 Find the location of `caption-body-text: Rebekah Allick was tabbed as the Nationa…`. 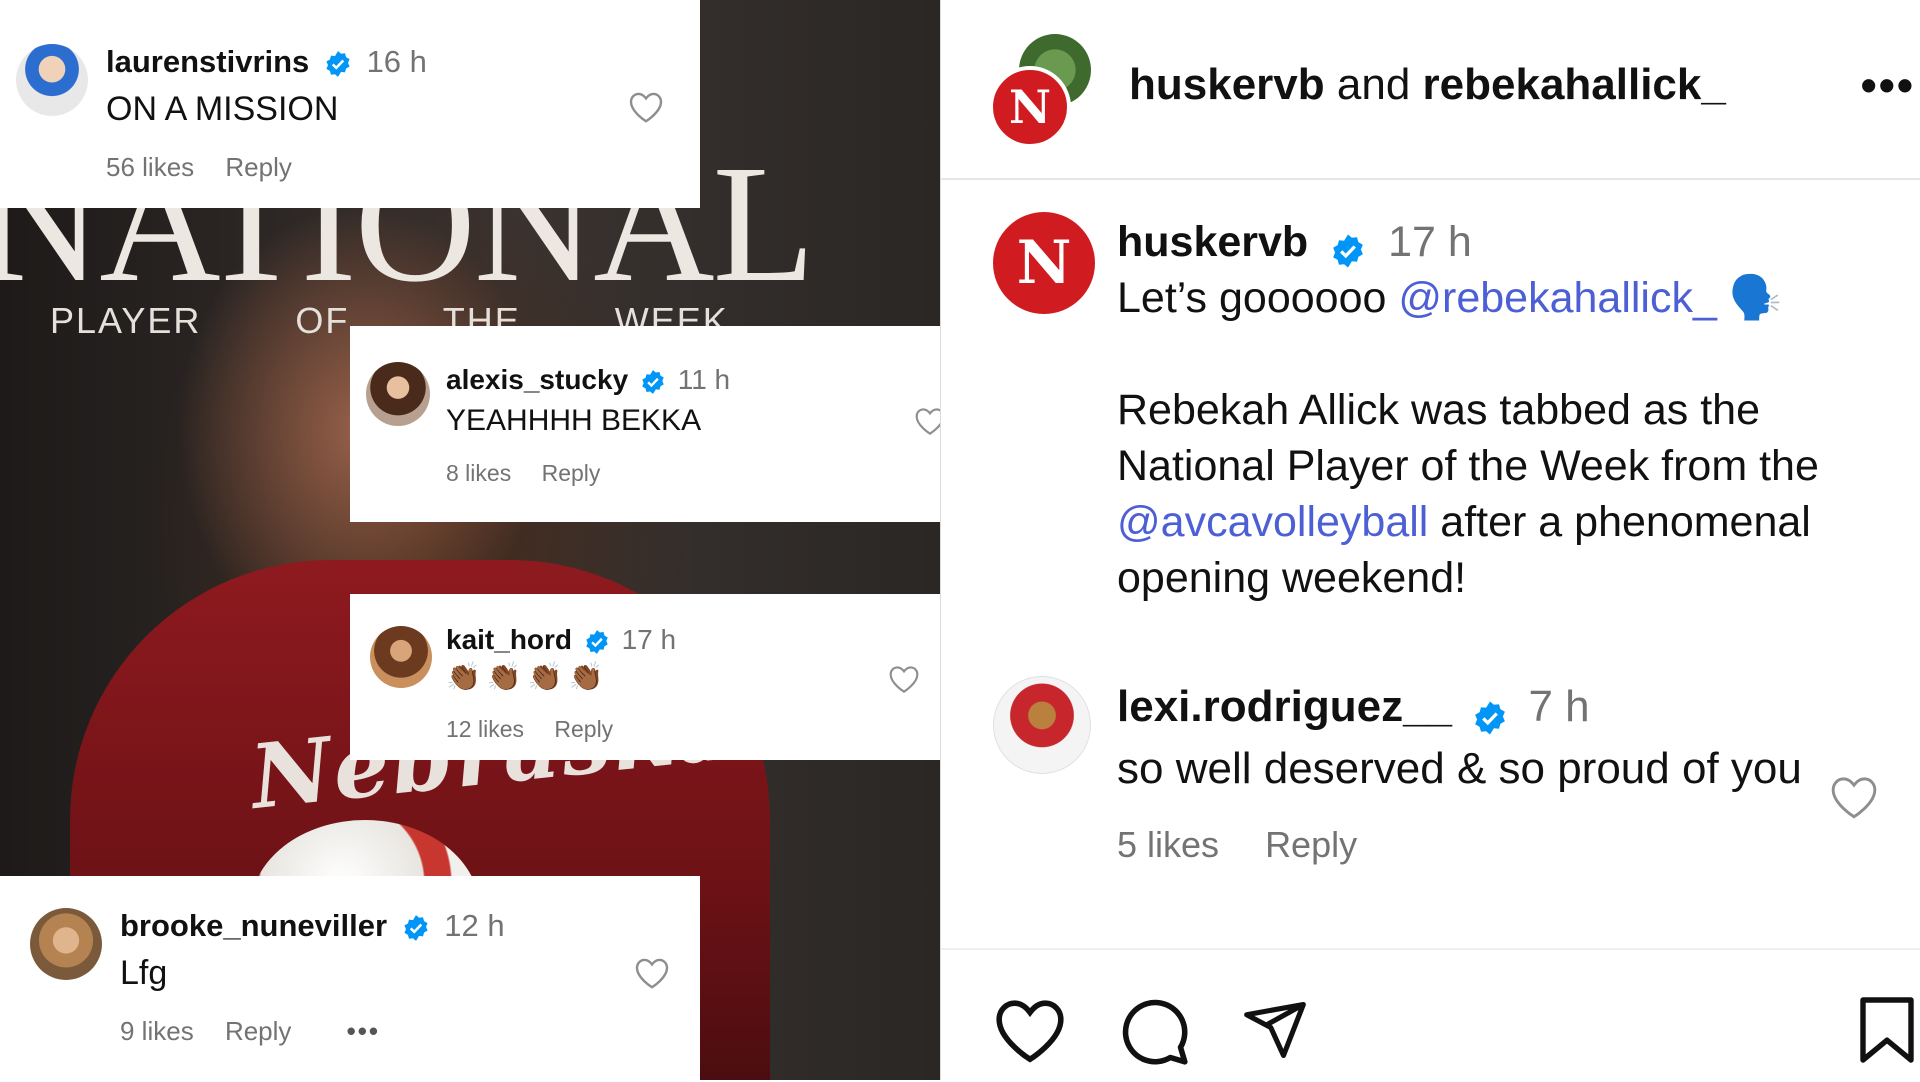

caption-body-text: Rebekah Allick was tabbed as the Nationa… is located at coordinates (1468, 438).